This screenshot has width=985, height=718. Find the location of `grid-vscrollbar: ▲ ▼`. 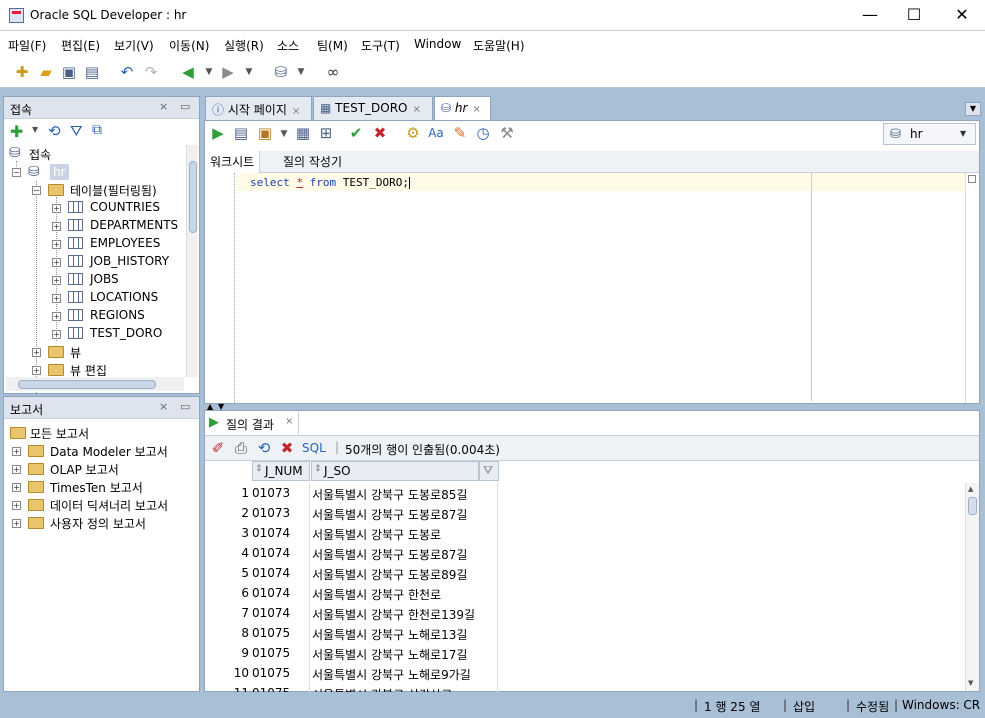

grid-vscrollbar: ▲ ▼ is located at coordinates (972, 587).